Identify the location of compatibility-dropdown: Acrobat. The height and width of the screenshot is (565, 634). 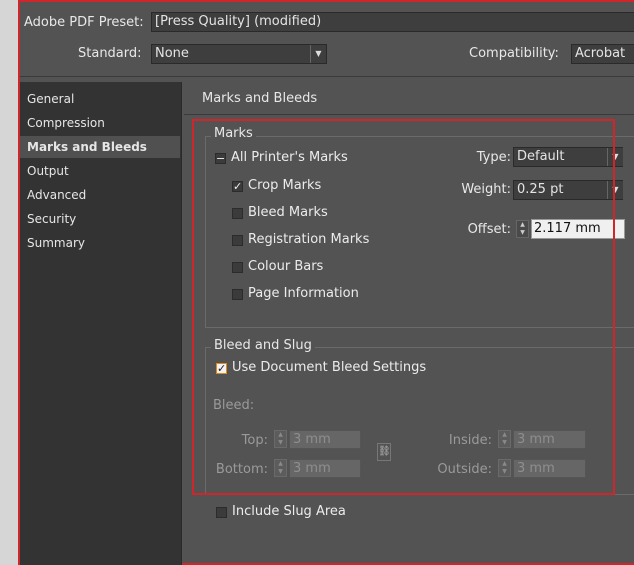
(602, 54).